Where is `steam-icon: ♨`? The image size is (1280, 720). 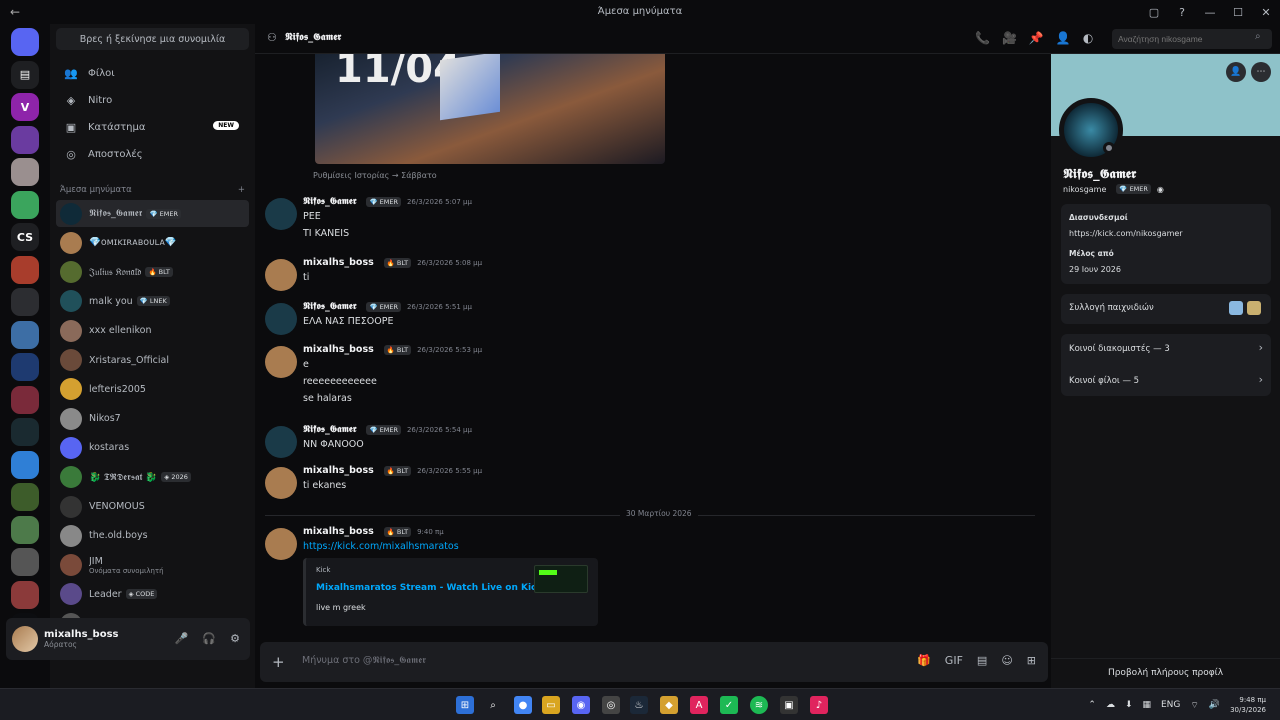
steam-icon: ♨ is located at coordinates (639, 705).